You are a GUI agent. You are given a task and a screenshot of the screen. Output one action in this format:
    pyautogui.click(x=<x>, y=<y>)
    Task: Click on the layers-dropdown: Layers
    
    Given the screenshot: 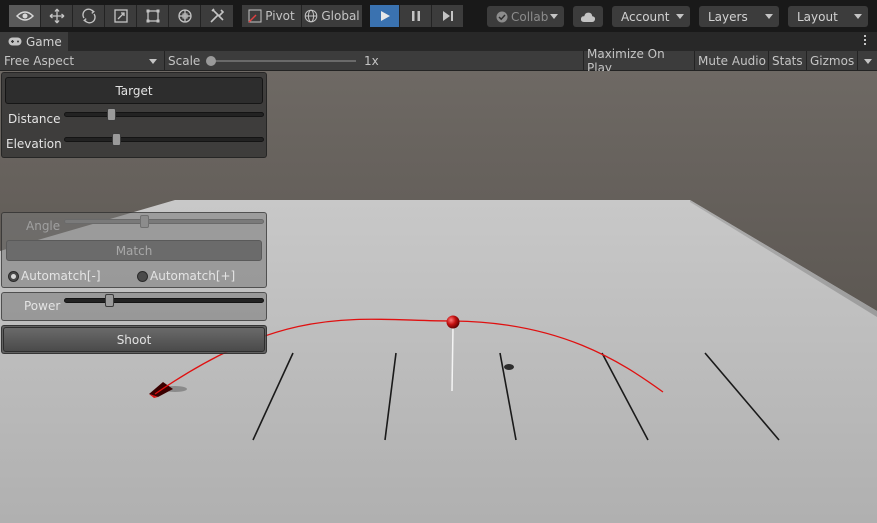 What is the action you would take?
    pyautogui.click(x=739, y=16)
    